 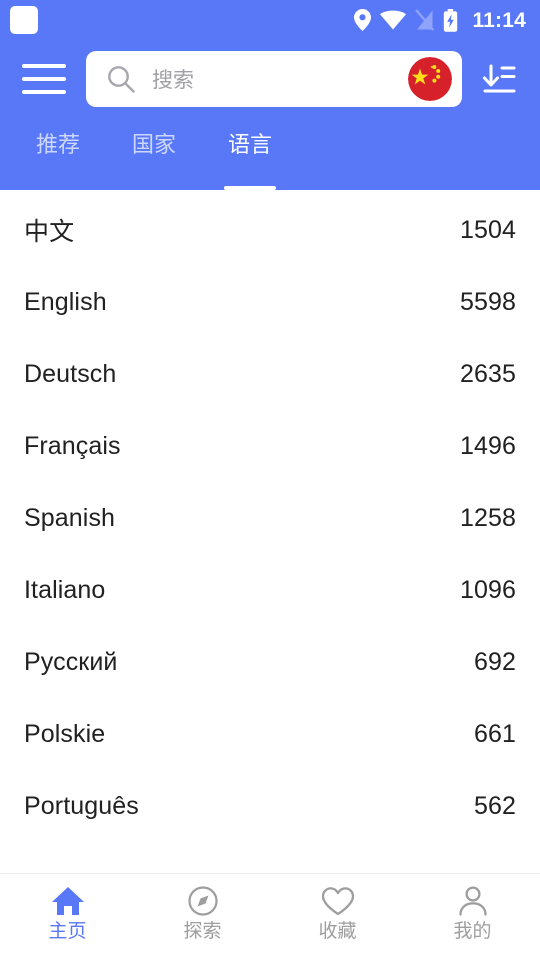 What do you see at coordinates (270, 446) in the screenshot?
I see `table-row: Français 1496` at bounding box center [270, 446].